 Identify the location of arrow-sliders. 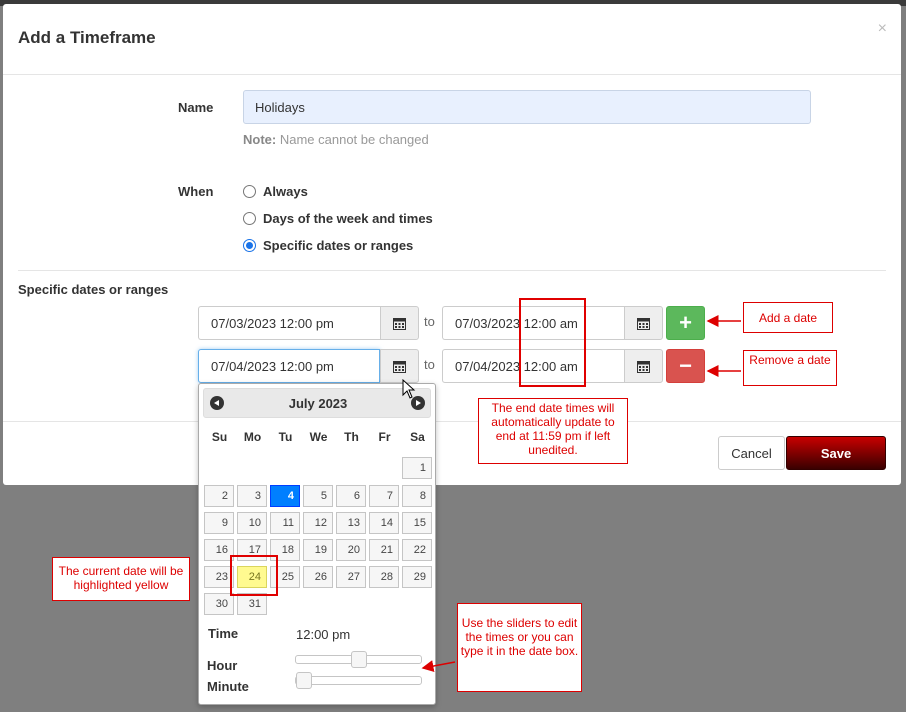
(438, 666).